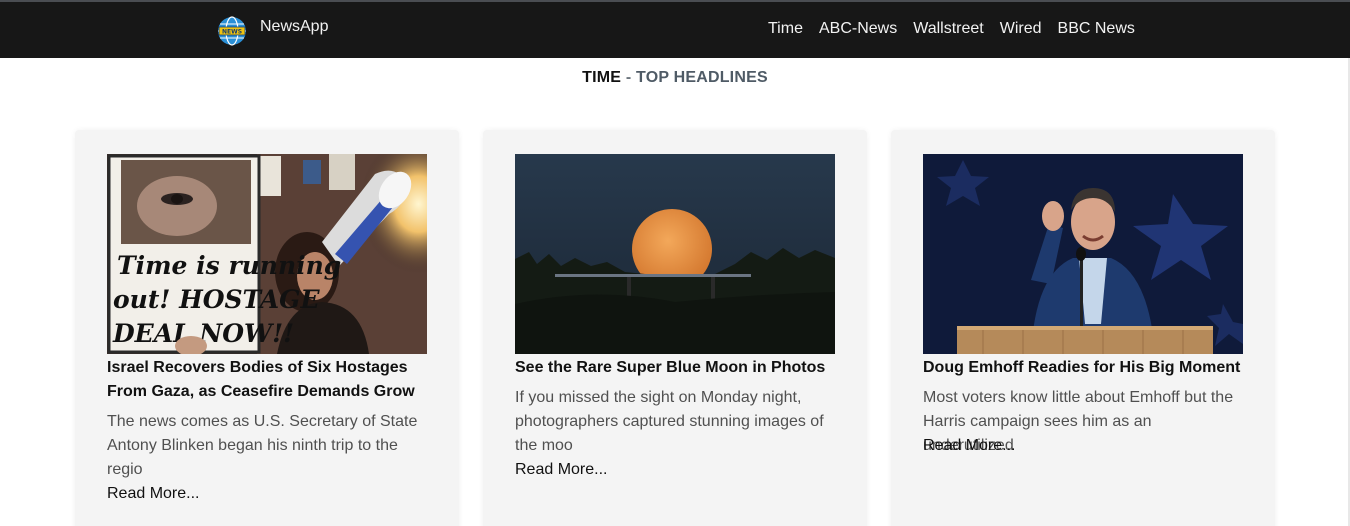 The image size is (1350, 526). Describe the element at coordinates (670, 367) in the screenshot. I see `article-title: See the Rare Super Blue Moon in Photos` at that location.